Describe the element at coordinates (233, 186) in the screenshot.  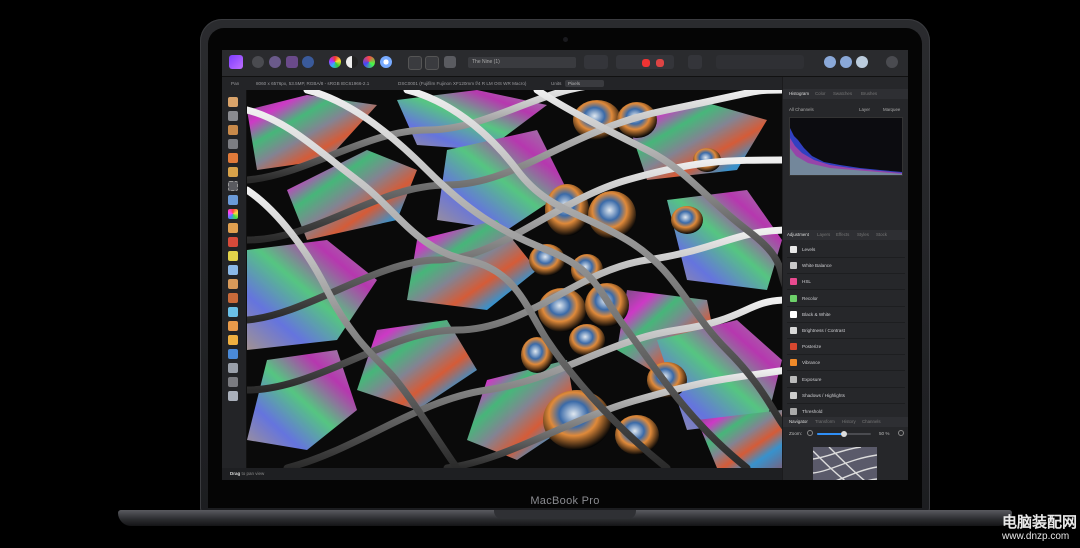
I see `color-picker-tool-icon` at that location.